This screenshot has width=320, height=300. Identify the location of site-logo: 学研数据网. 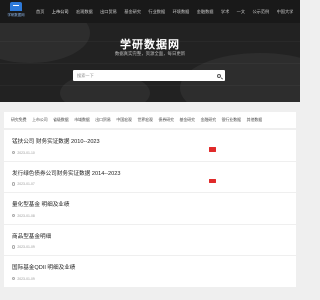
(16, 11).